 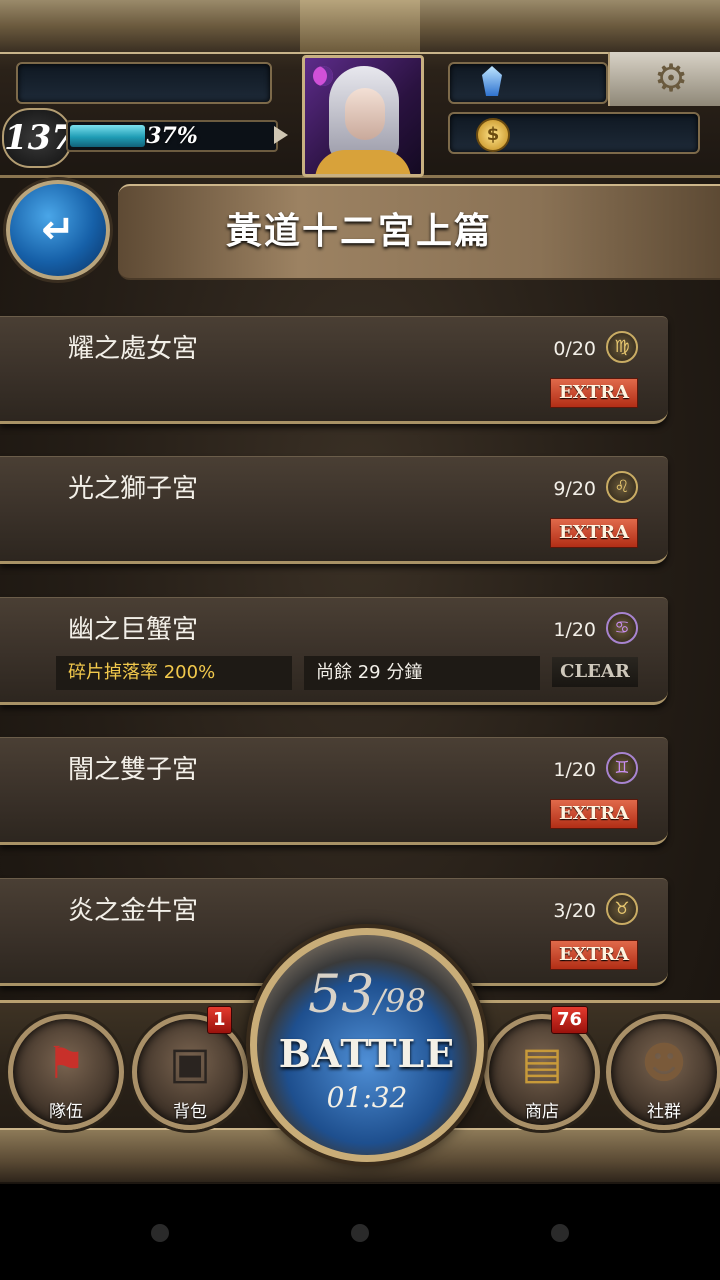 What do you see at coordinates (528, 83) in the screenshot?
I see `gem-count-bar` at bounding box center [528, 83].